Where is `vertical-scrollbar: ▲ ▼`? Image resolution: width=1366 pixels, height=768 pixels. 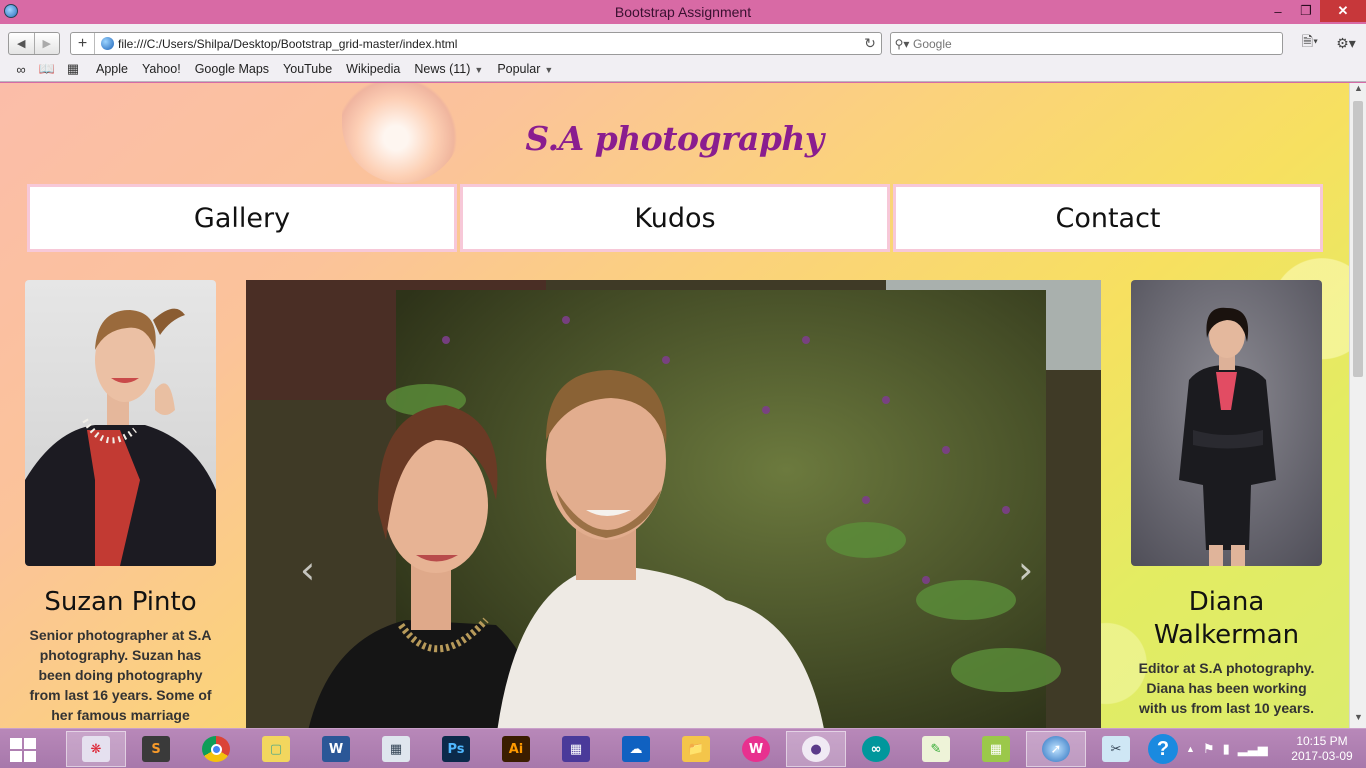
vertical-scrollbar: ▲ ▼ is located at coordinates (1357, 405).